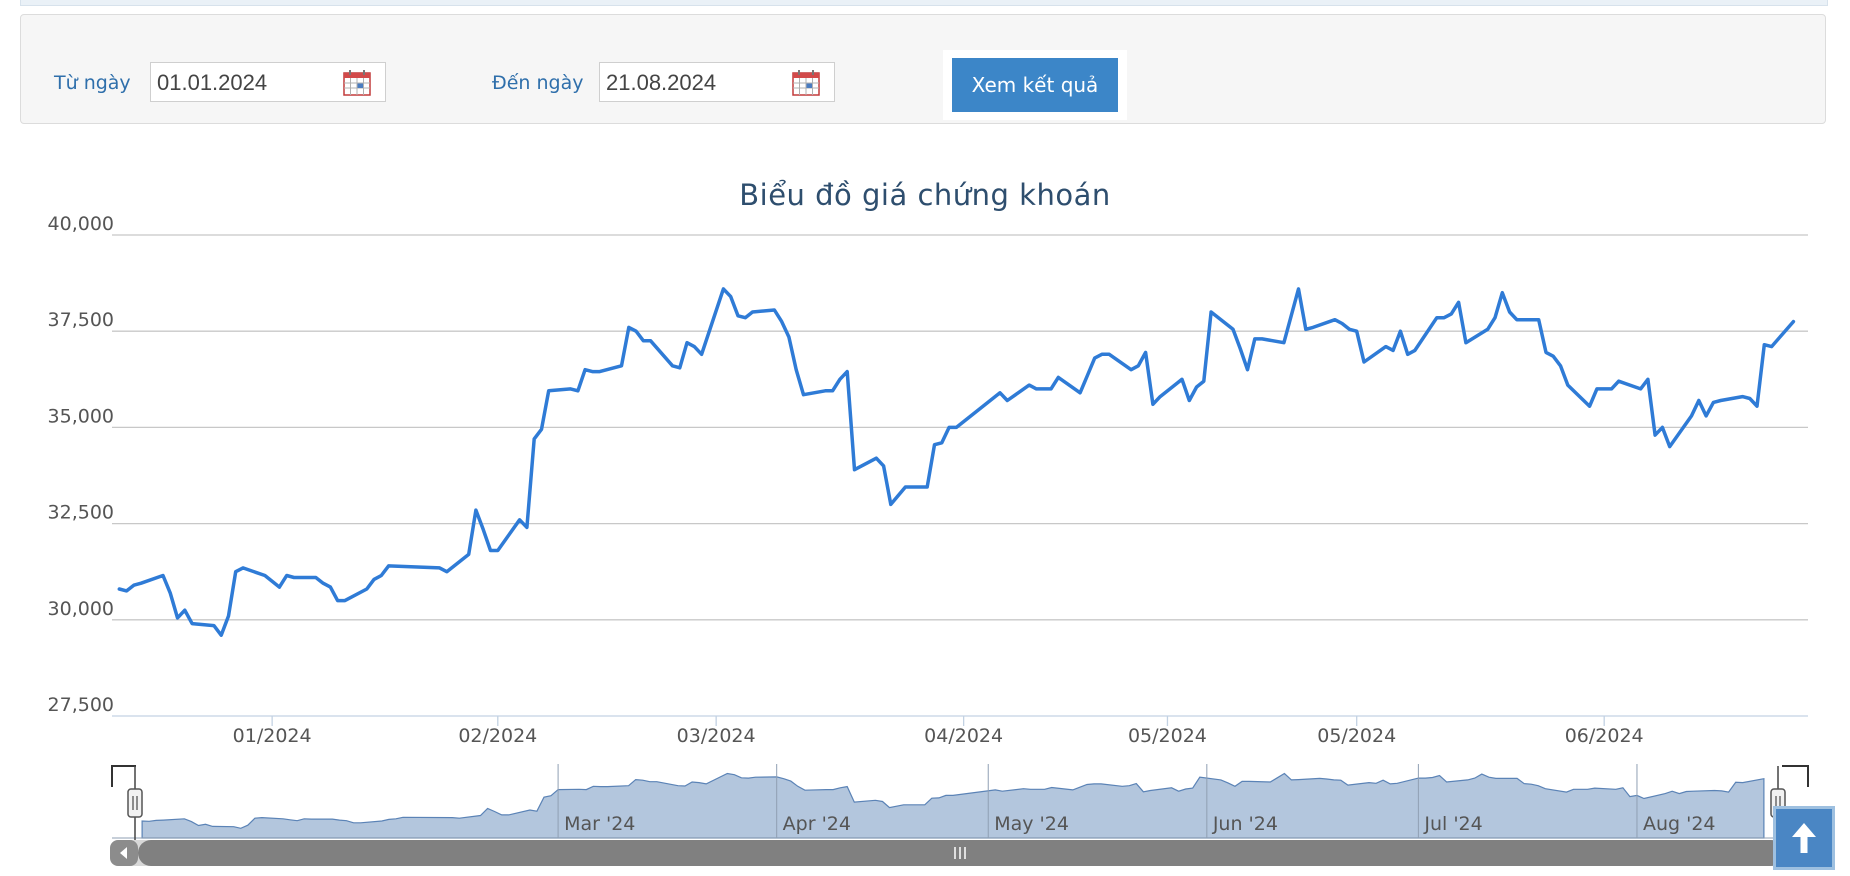 Image resolution: width=1850 pixels, height=876 pixels. What do you see at coordinates (81, 513) in the screenshot?
I see `y-tick-label: 32,500` at bounding box center [81, 513].